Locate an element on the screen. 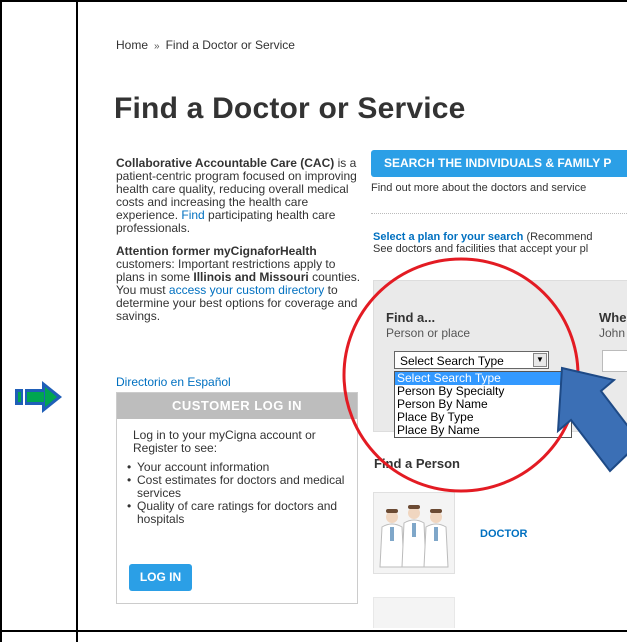 The height and width of the screenshot is (642, 627). directorio-espanol-link: Directorio en Español is located at coordinates (173, 382).